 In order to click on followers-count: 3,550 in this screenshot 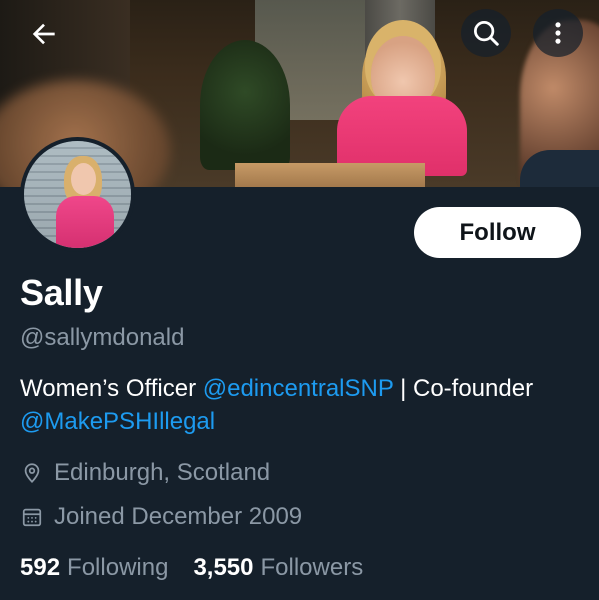, I will do `click(223, 567)`.